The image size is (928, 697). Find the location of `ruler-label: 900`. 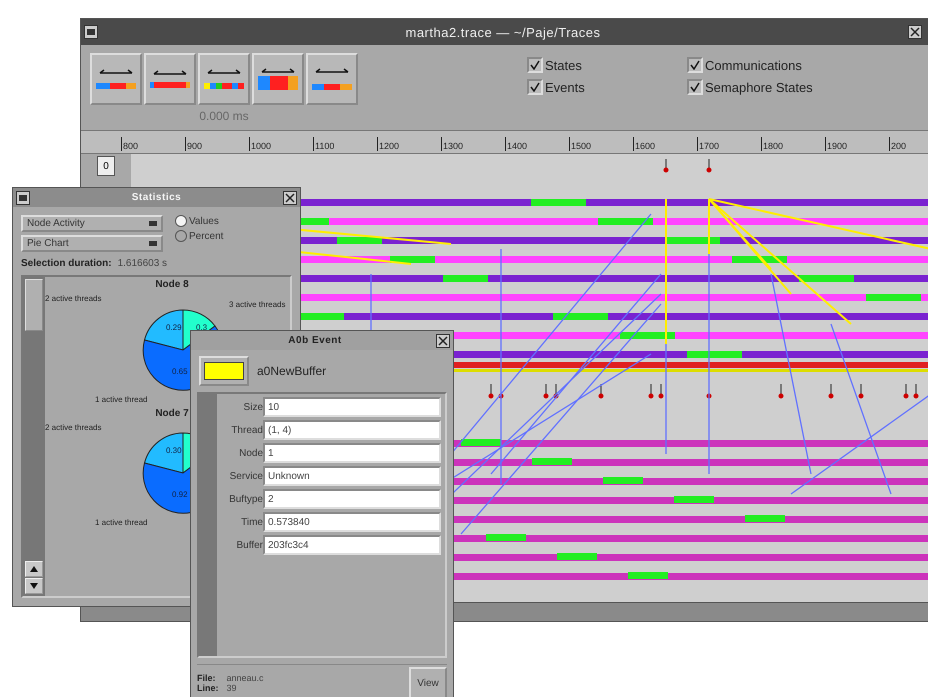

ruler-label: 900 is located at coordinates (194, 146).